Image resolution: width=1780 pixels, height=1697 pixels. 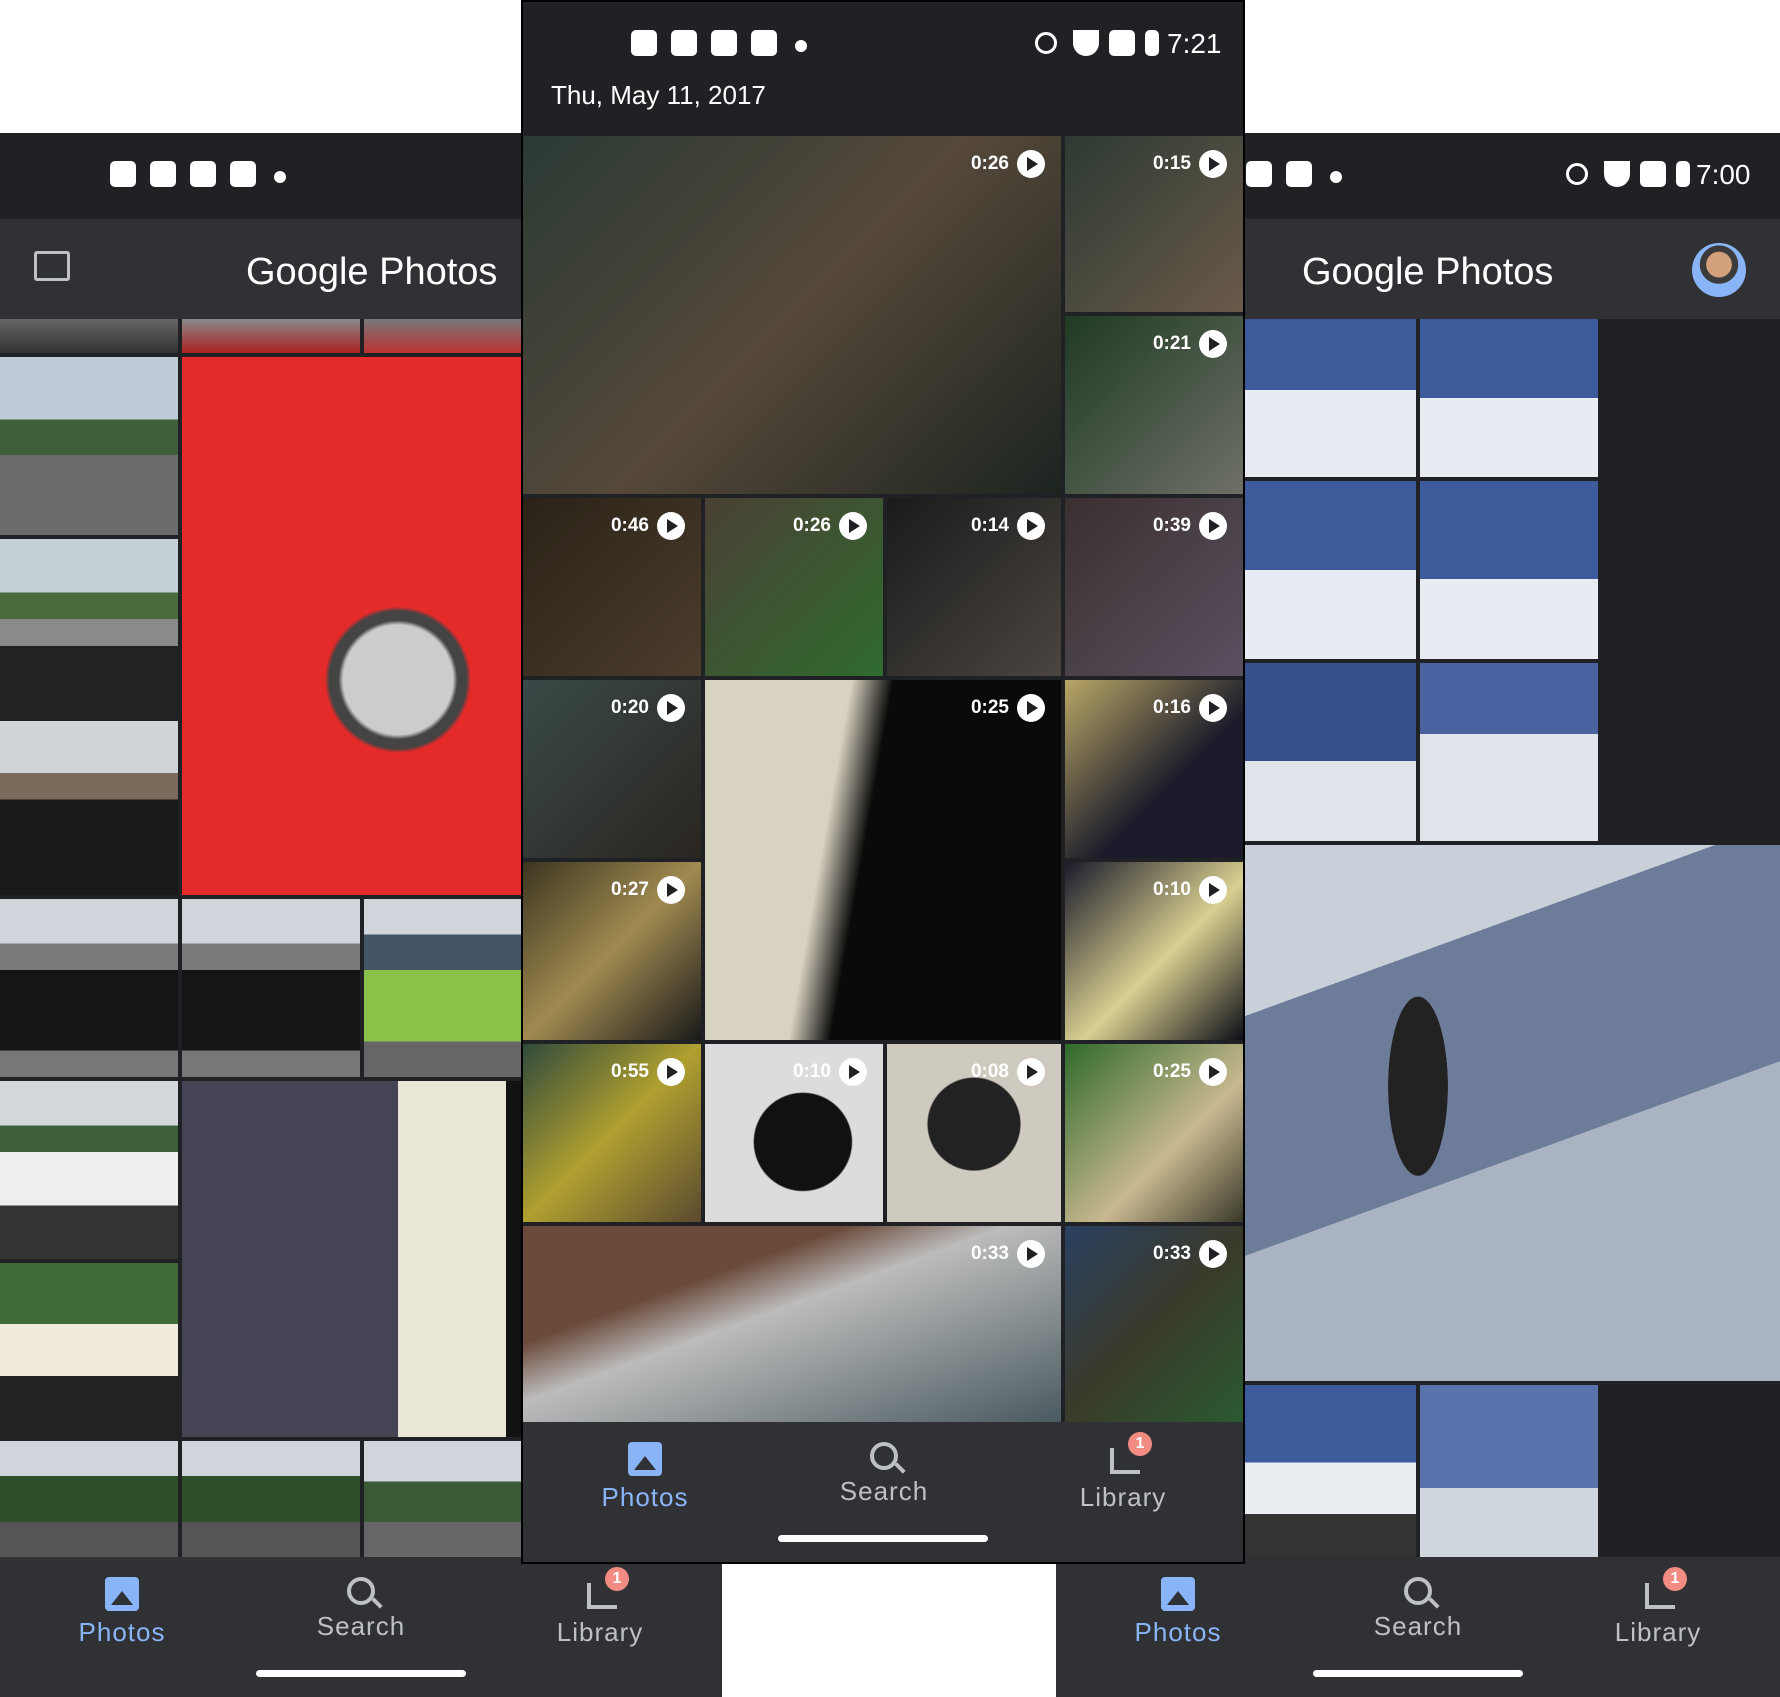 I want to click on video-thumbnail: 0:46, so click(x=612, y=587).